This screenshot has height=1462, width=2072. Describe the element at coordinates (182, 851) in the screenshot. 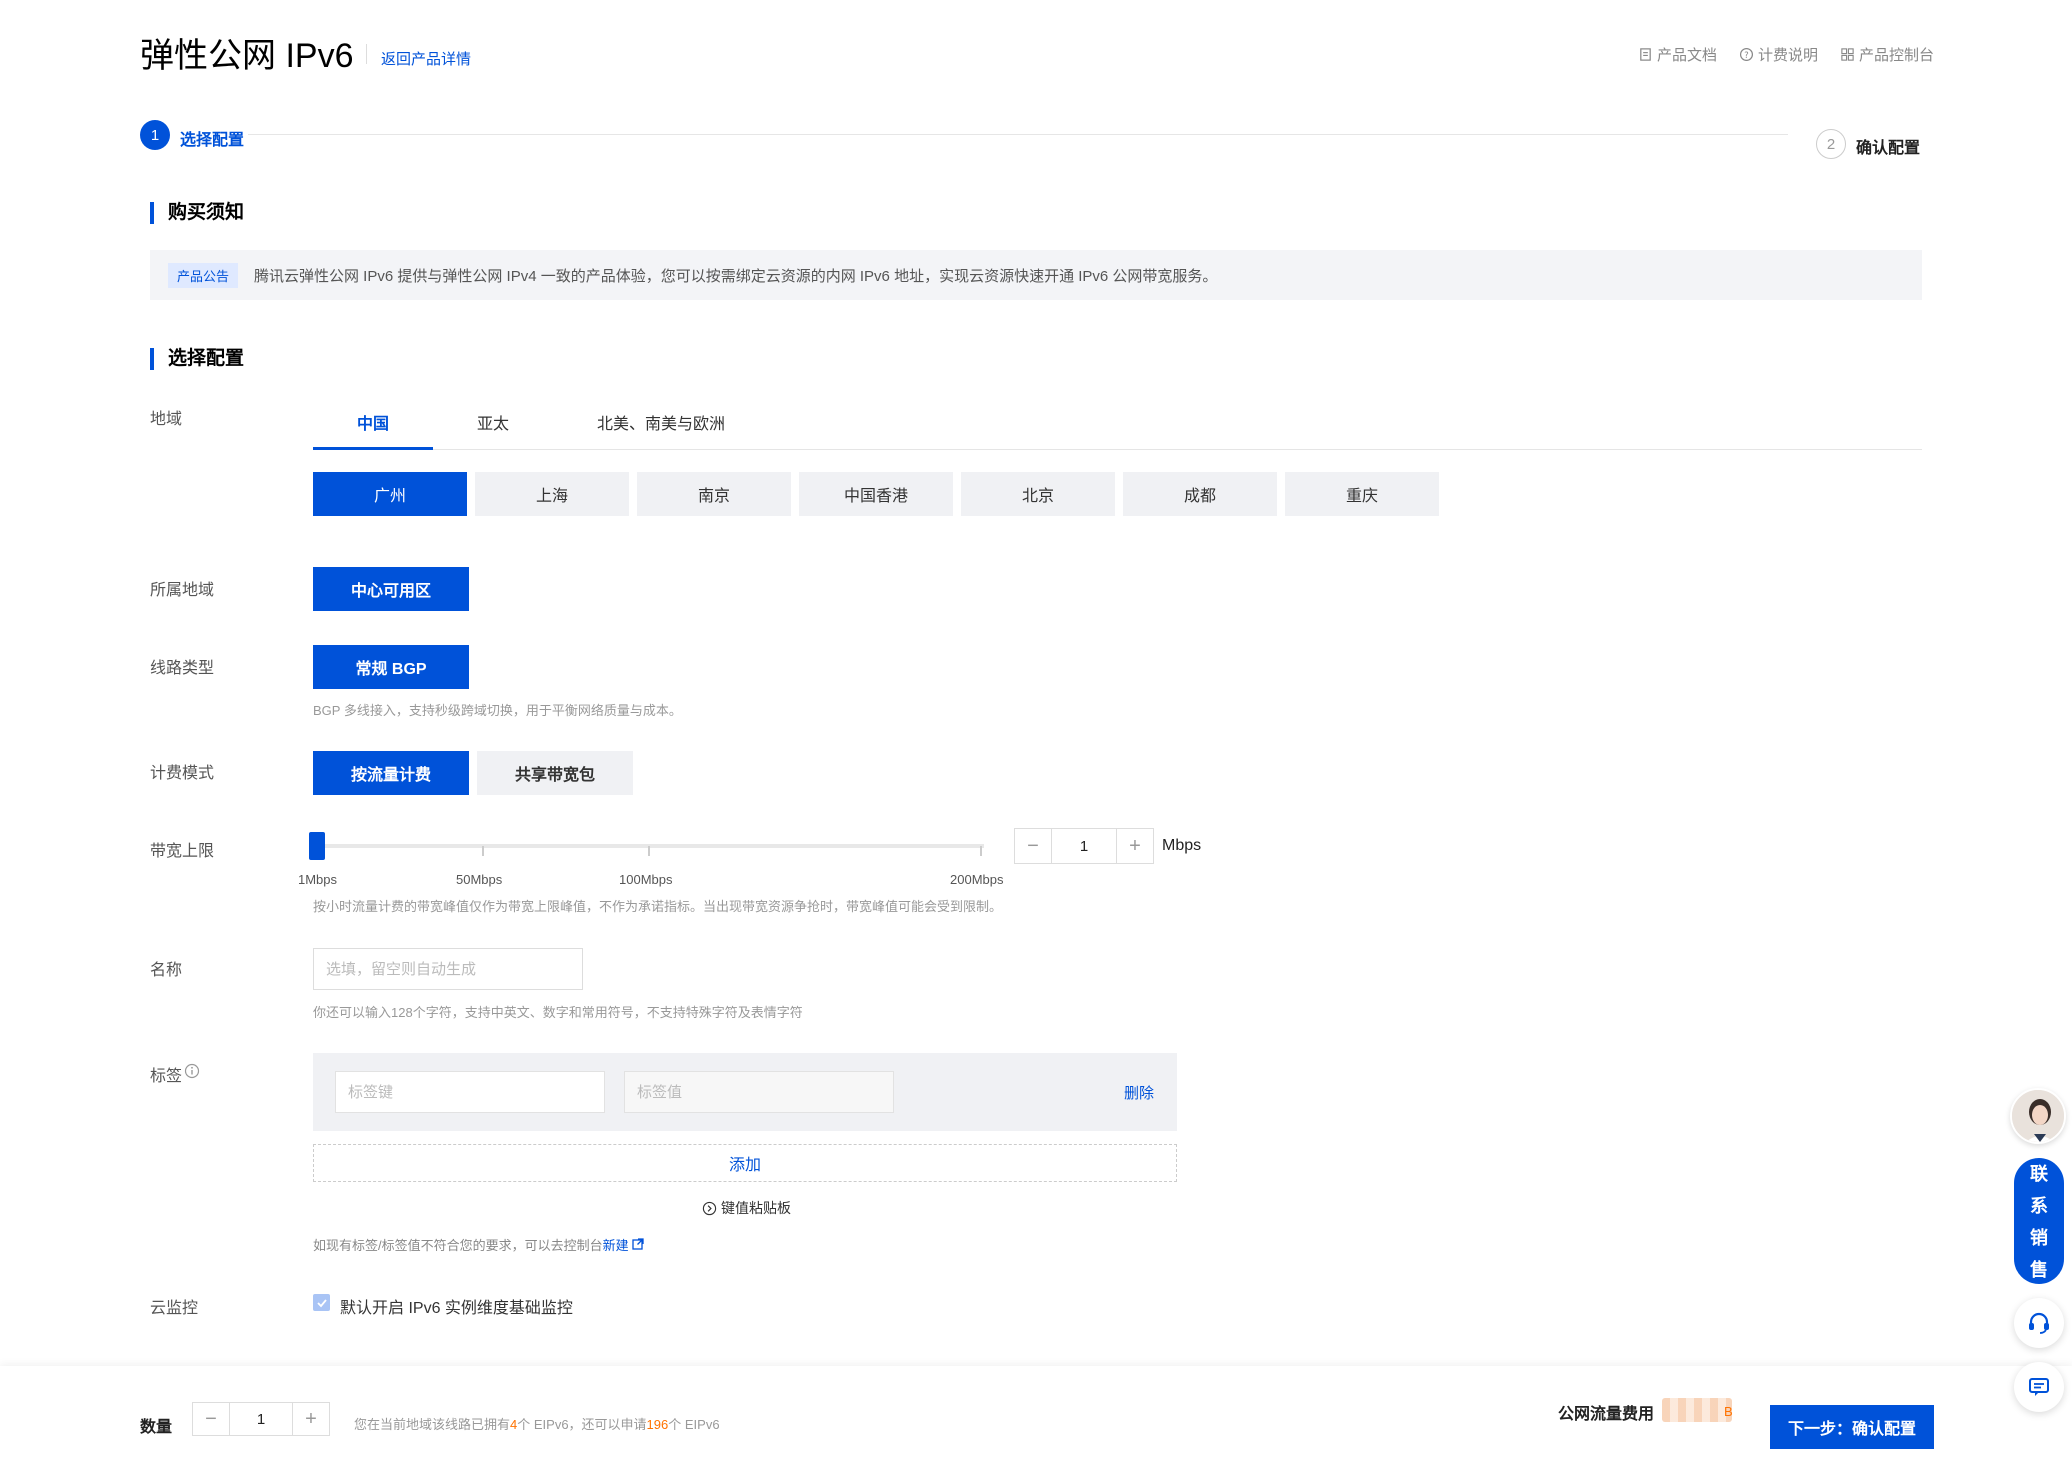

I see `bandwidth-label: 带宽上限` at that location.